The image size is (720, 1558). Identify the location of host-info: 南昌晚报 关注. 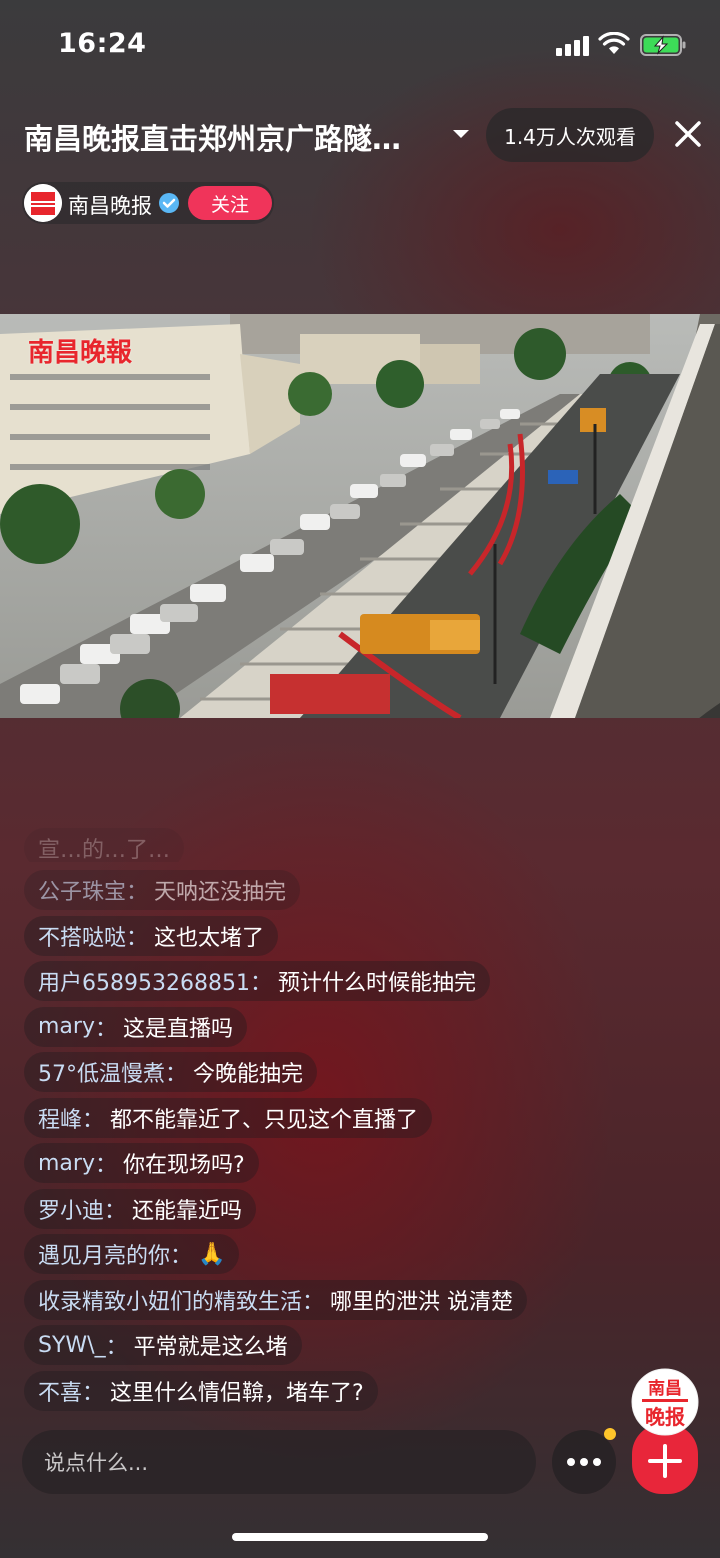
(148, 203).